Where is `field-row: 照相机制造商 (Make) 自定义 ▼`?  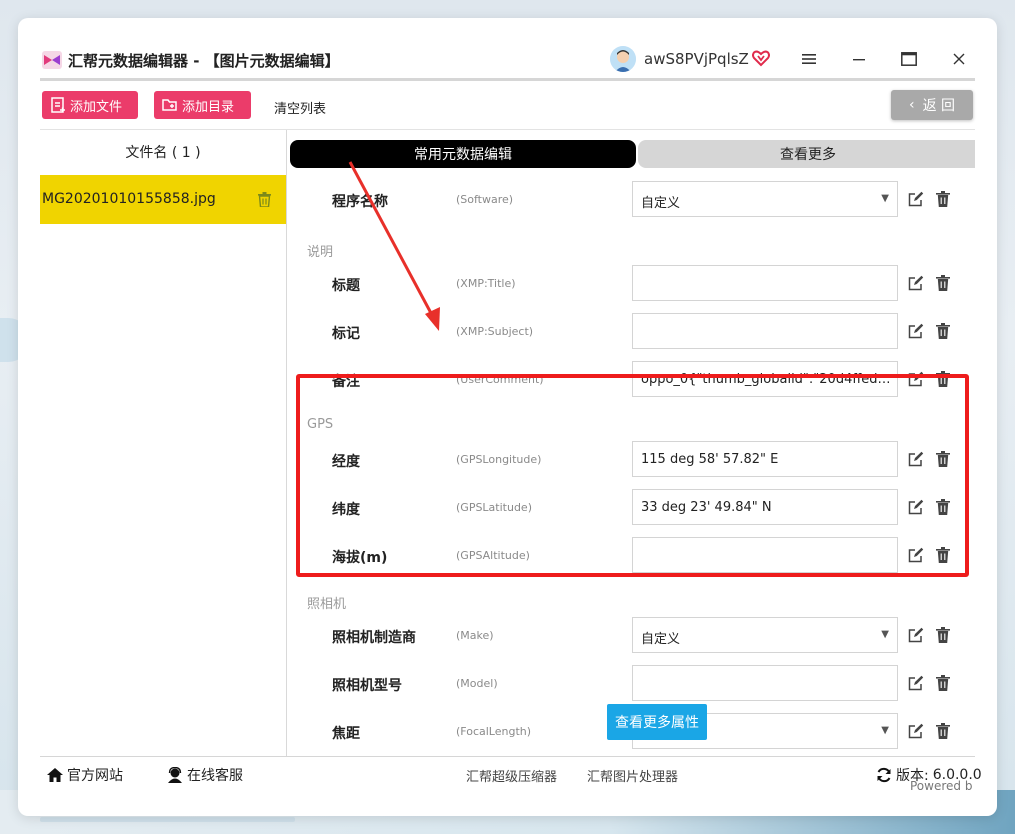
field-row: 照相机制造商 (Make) 自定义 ▼ is located at coordinates (631, 635).